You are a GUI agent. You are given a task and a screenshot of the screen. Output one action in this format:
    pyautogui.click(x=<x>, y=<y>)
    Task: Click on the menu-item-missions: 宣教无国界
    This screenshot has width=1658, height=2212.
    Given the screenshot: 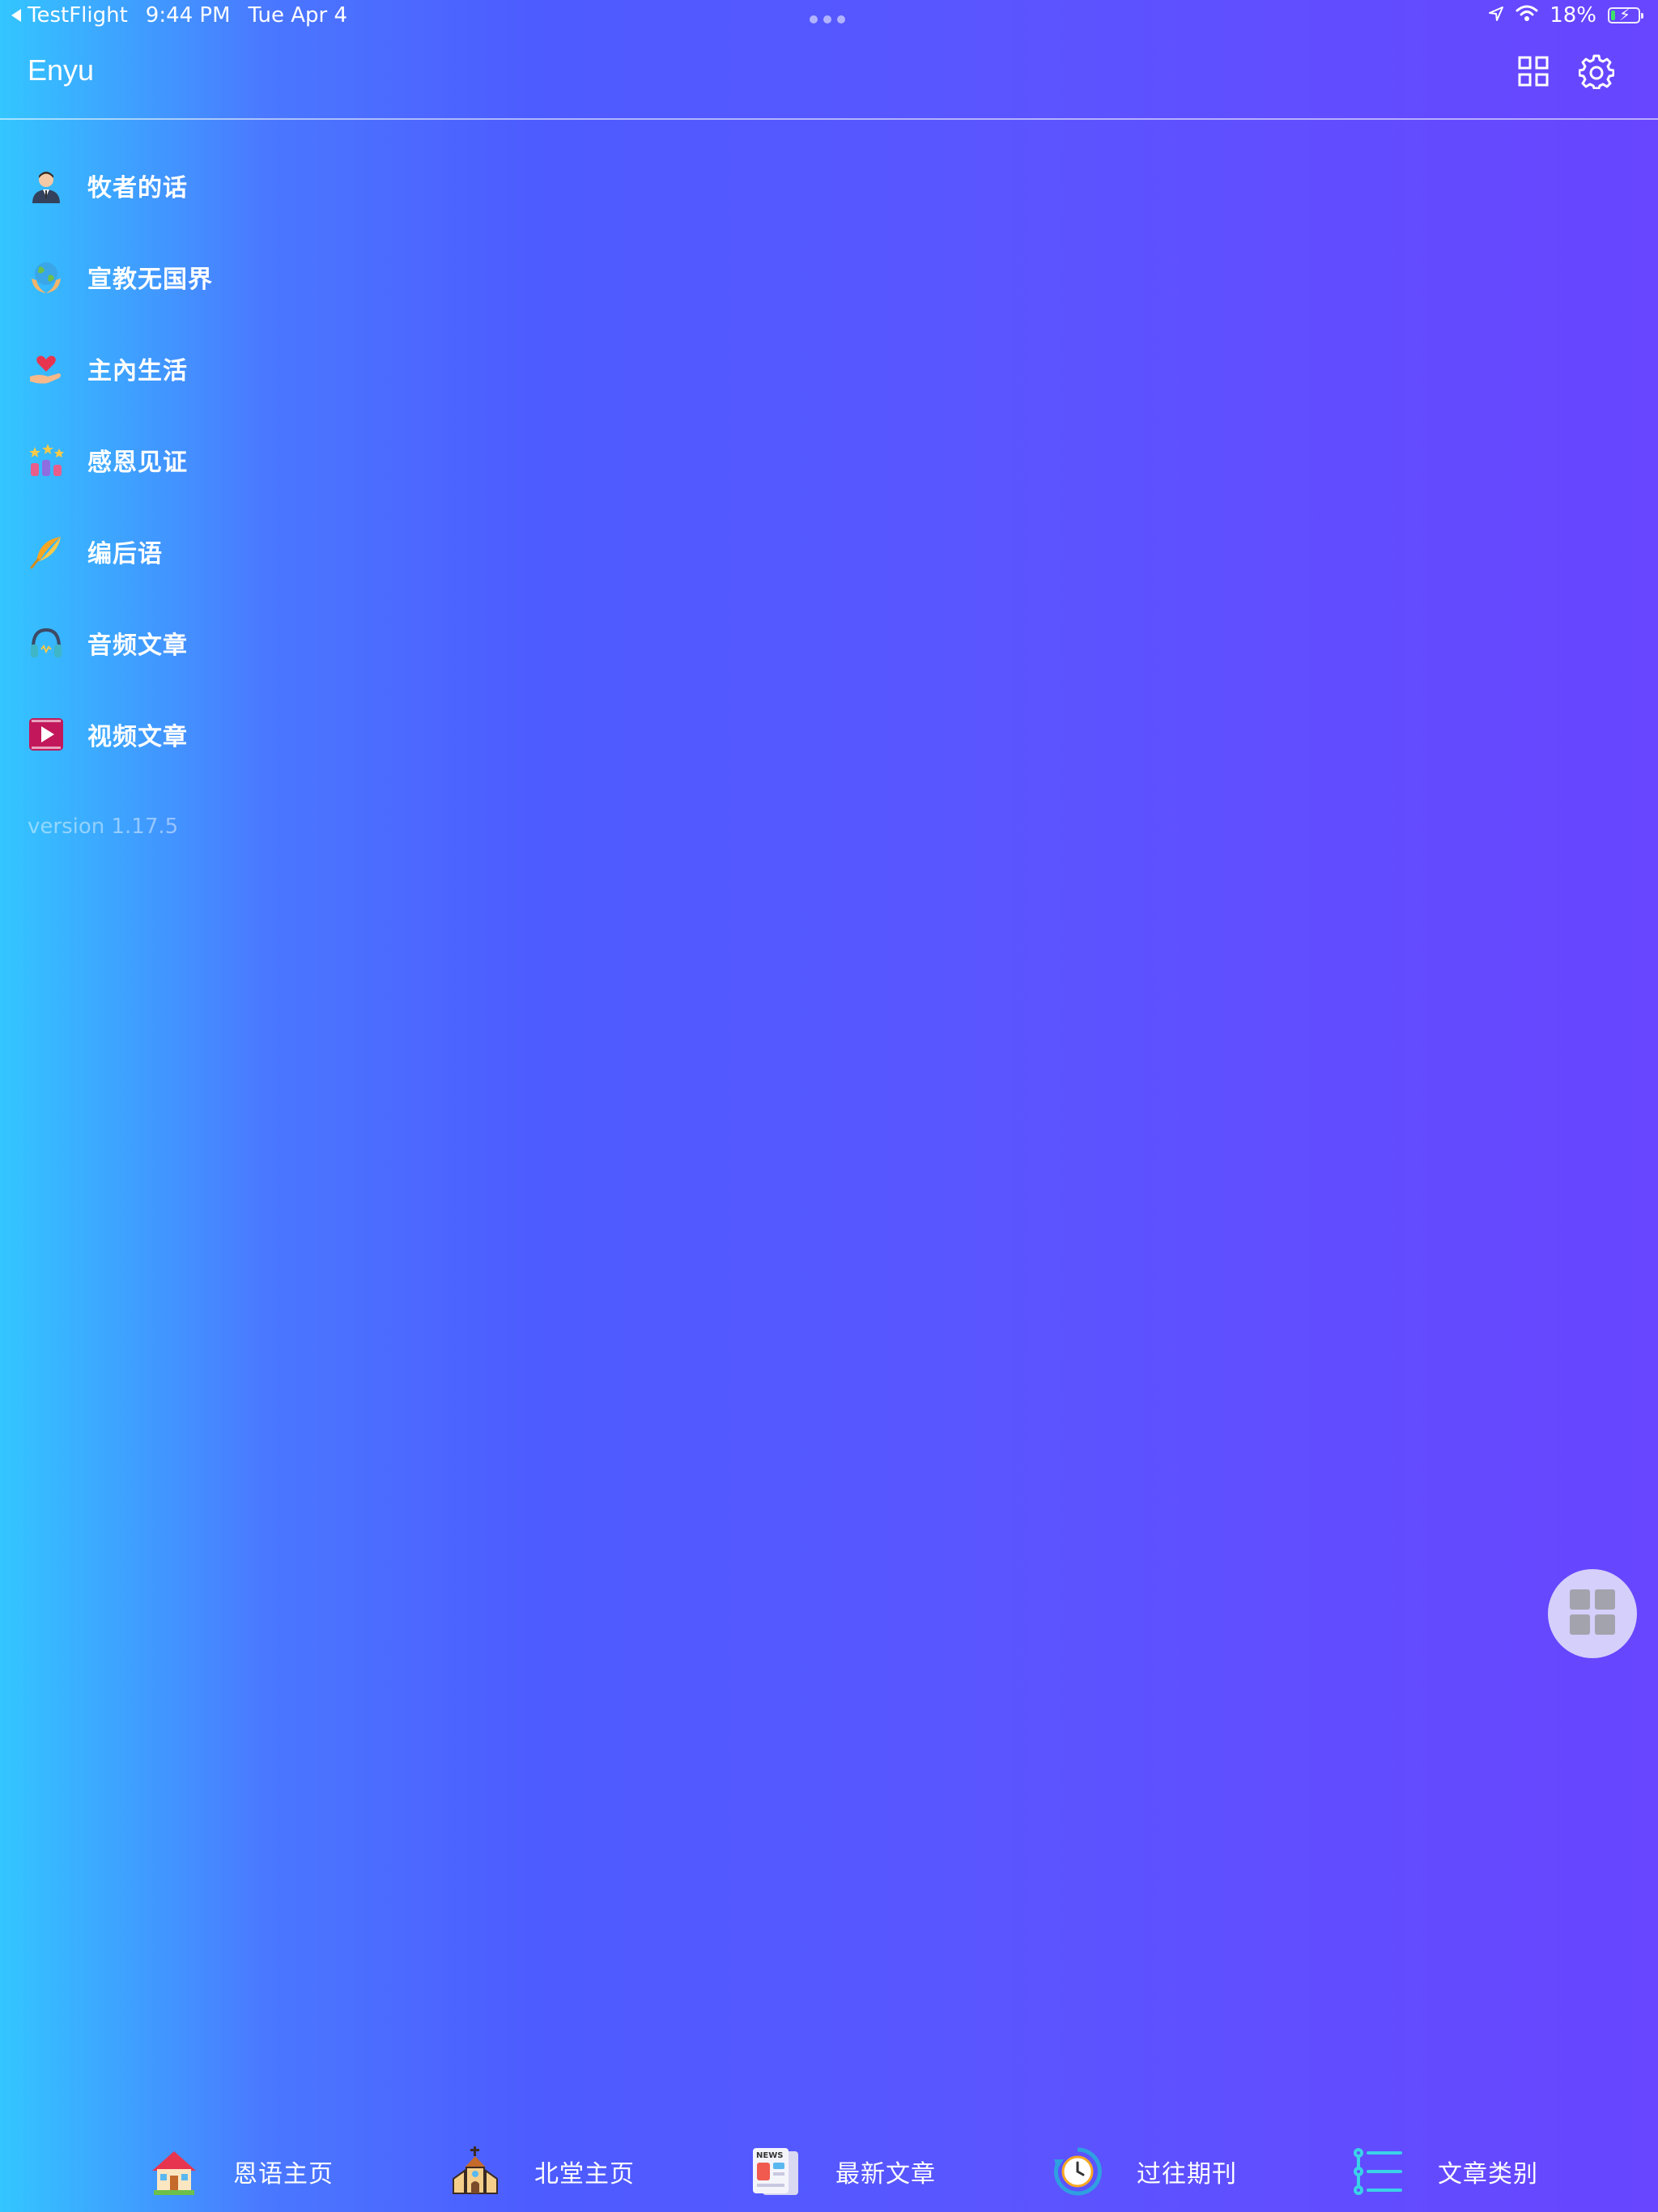 What is the action you would take?
    pyautogui.click(x=210, y=276)
    